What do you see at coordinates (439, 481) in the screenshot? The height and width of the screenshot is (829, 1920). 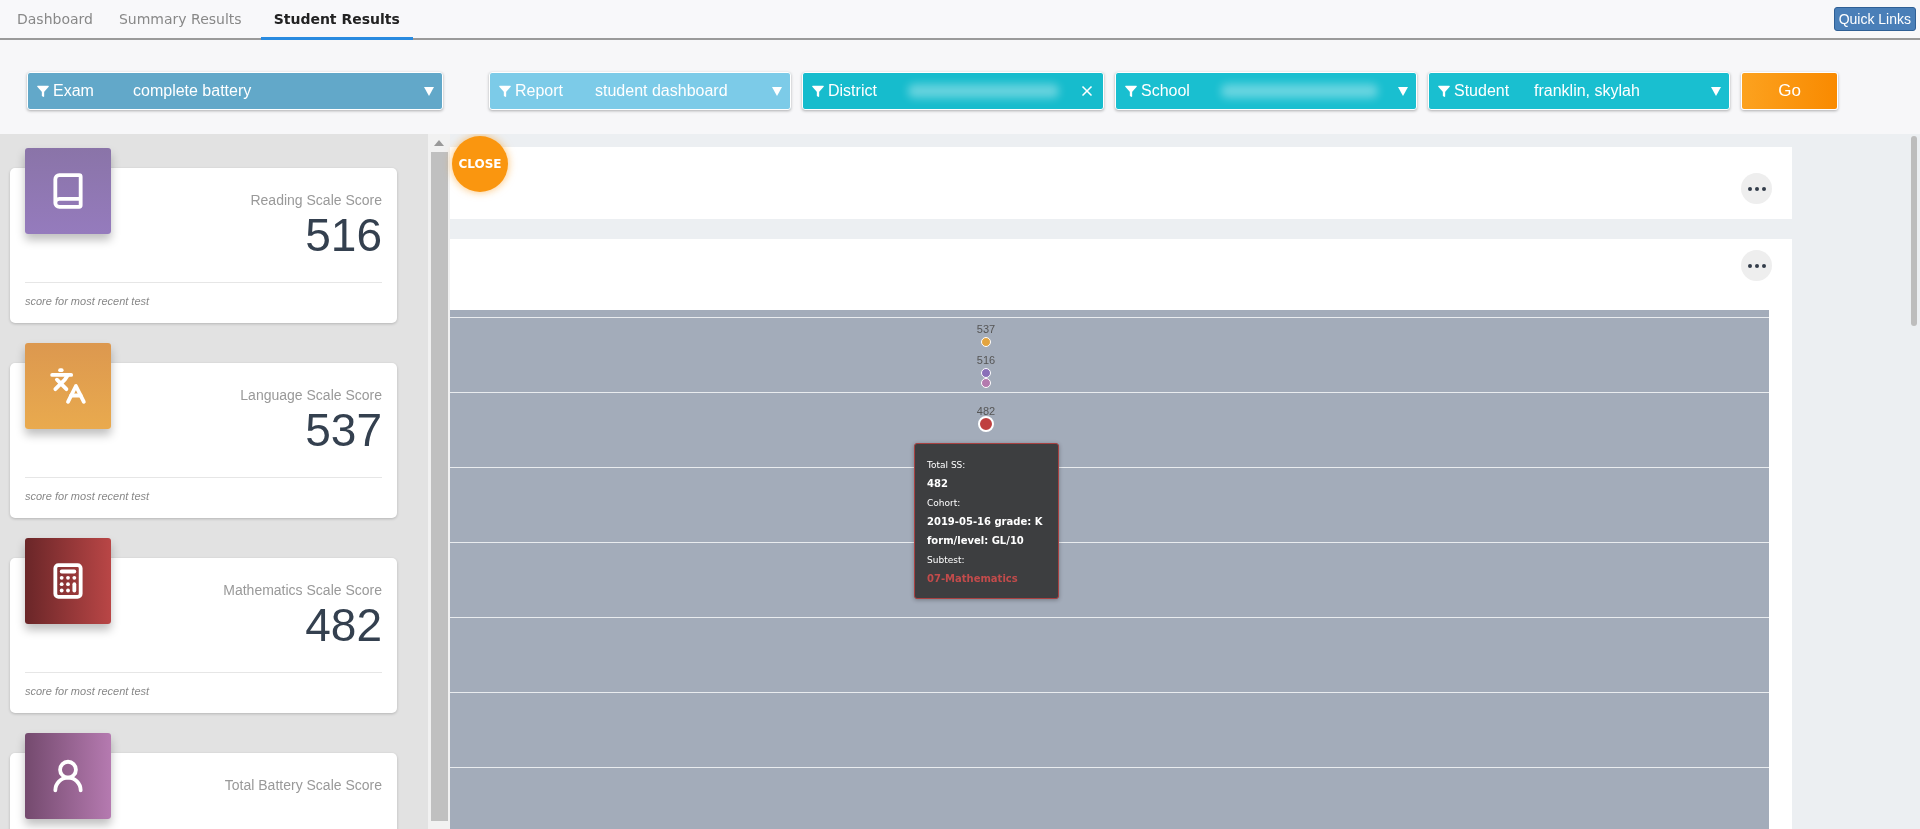 I see `scrollbar` at bounding box center [439, 481].